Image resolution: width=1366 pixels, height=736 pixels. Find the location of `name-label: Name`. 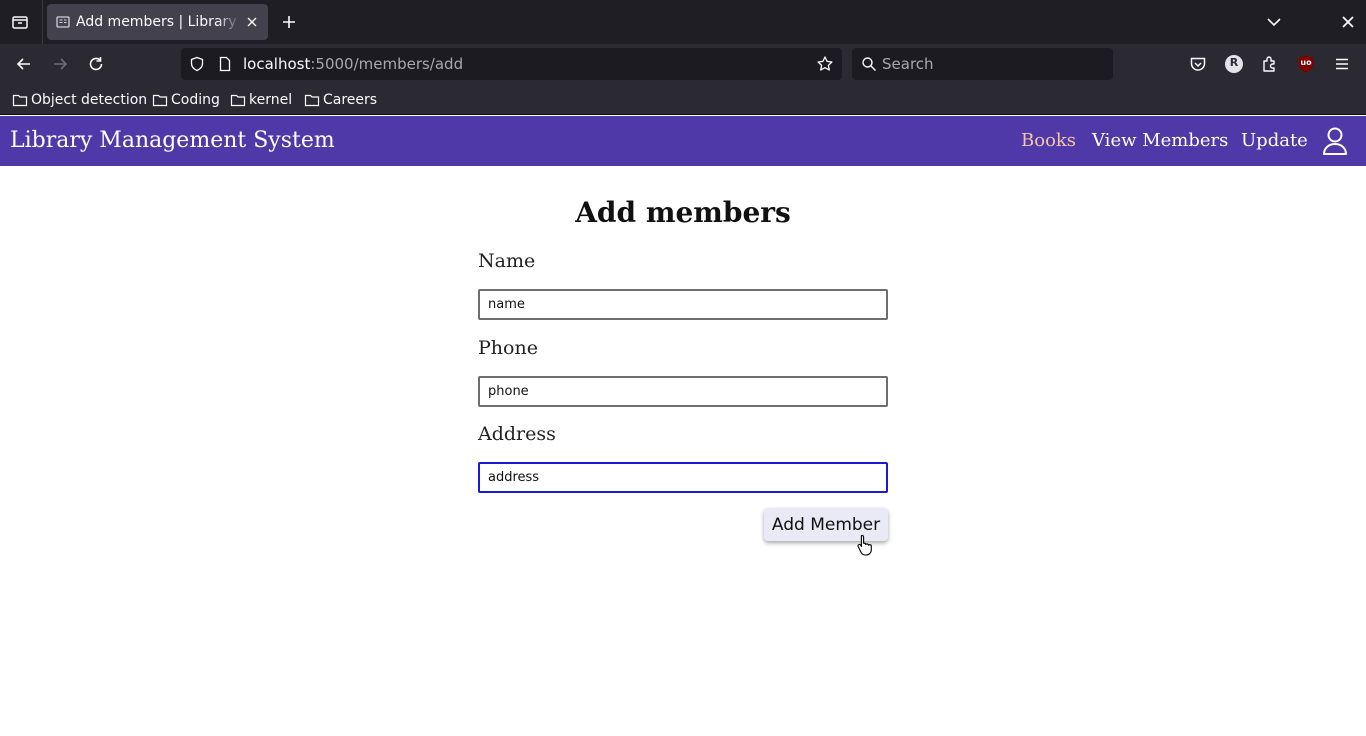

name-label: Name is located at coordinates (507, 261).